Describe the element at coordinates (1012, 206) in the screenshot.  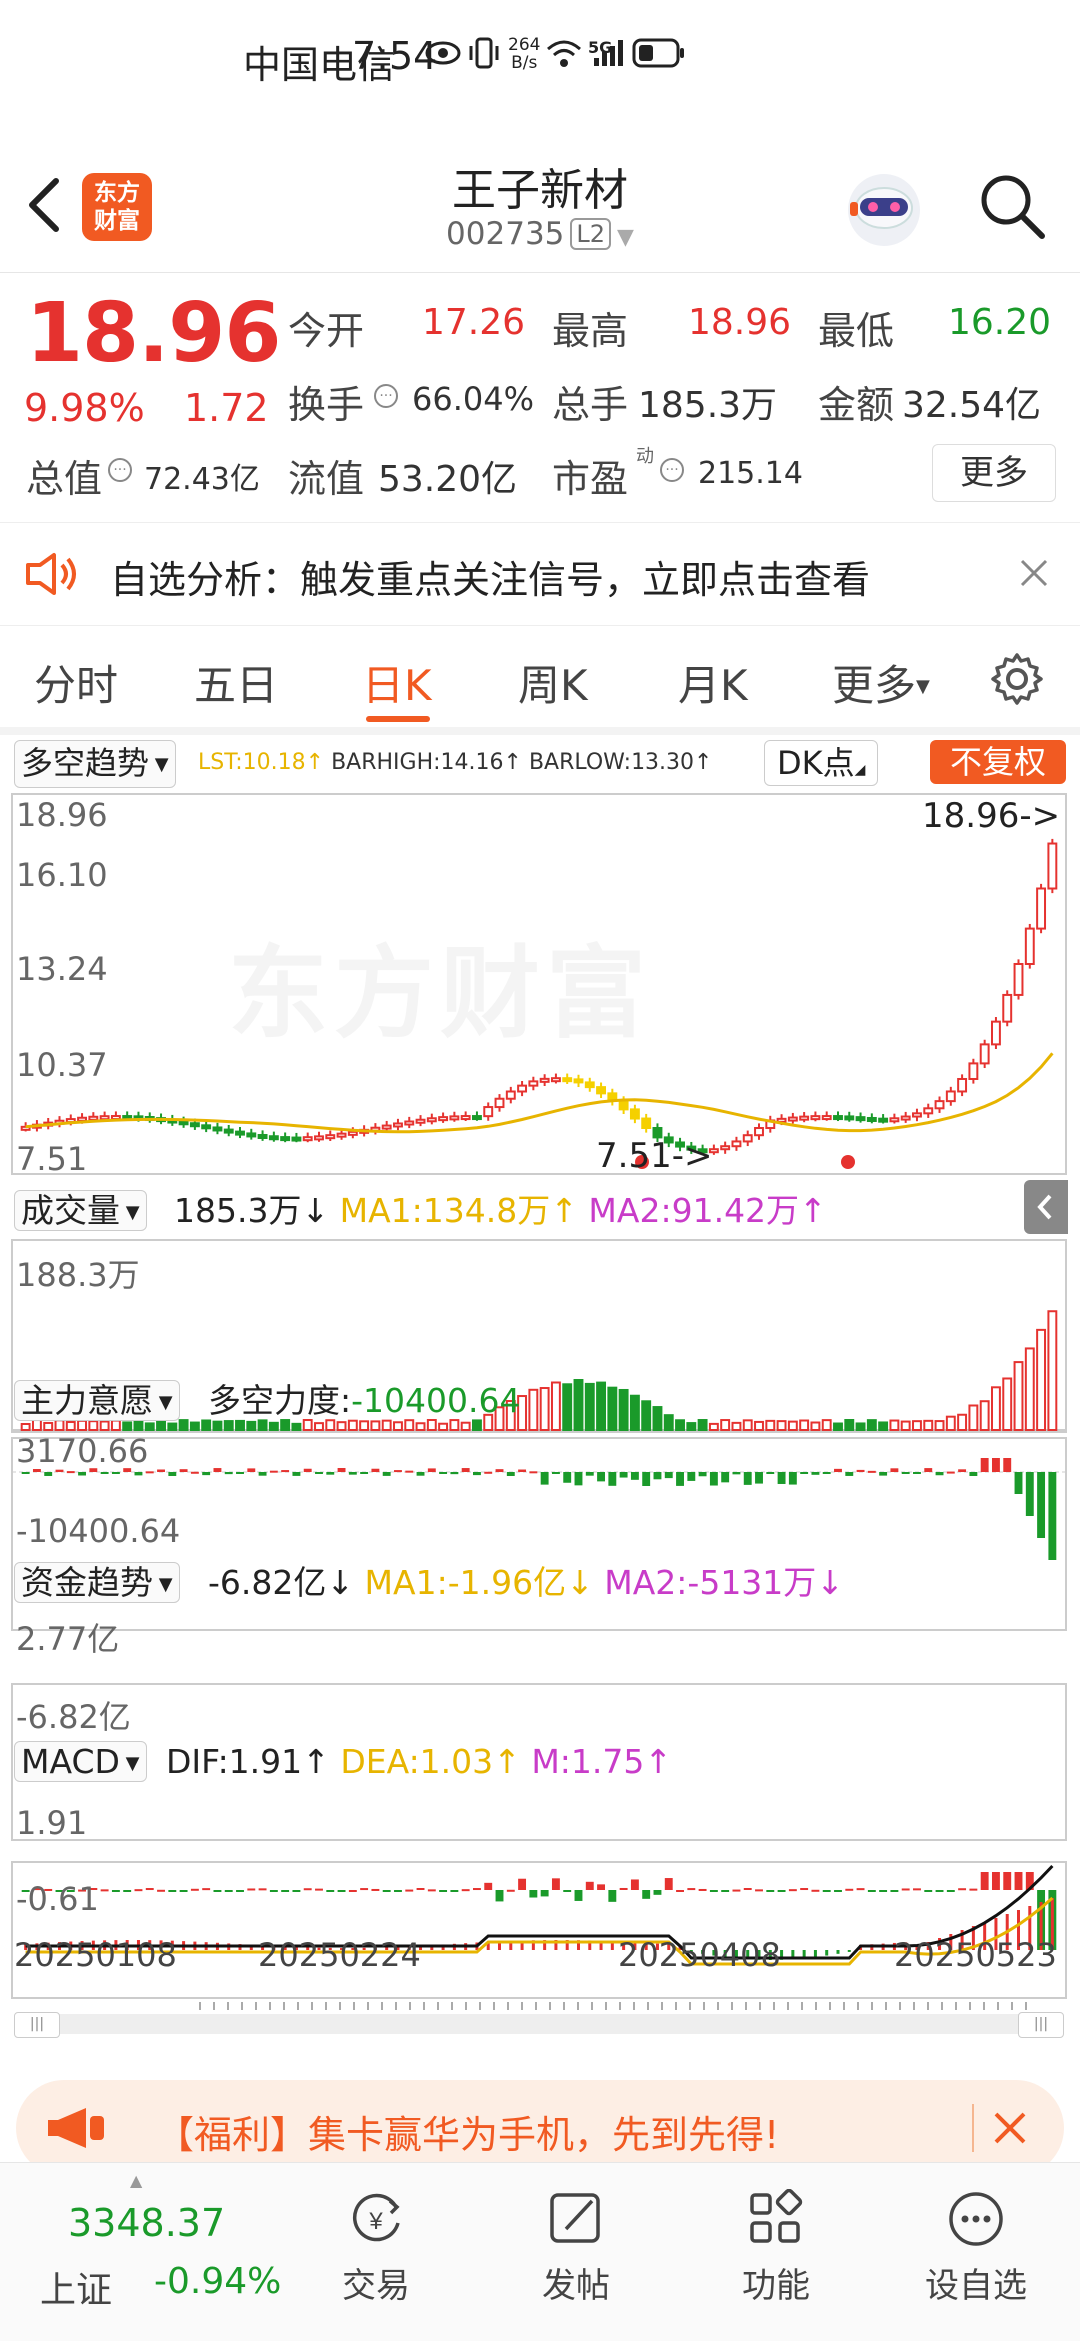
I see `search-icon` at that location.